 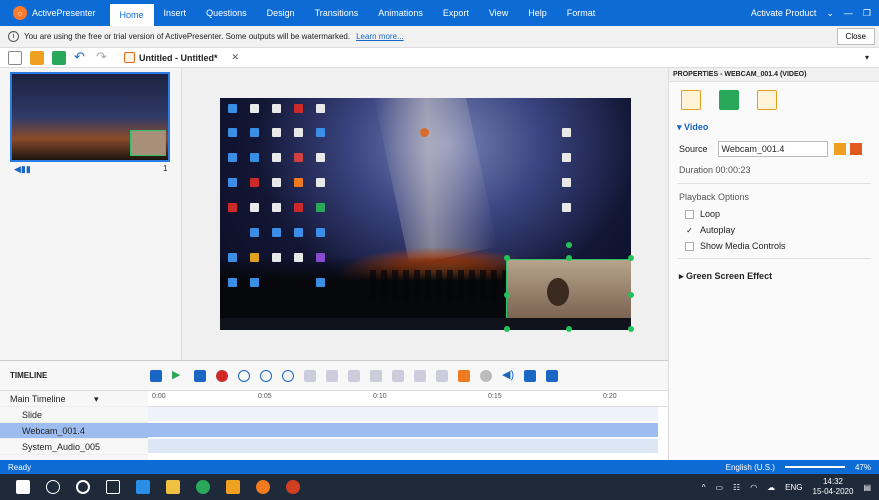 What do you see at coordinates (332, 375) in the screenshot?
I see `join-icon` at bounding box center [332, 375].